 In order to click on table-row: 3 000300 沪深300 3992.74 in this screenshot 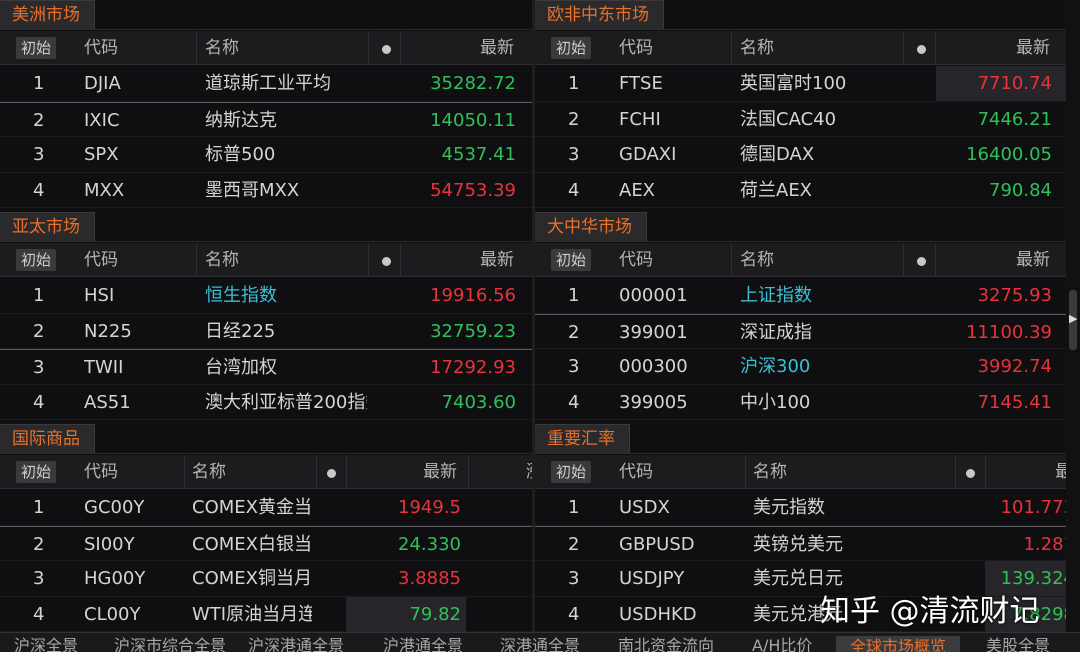, I will do `click(800, 367)`.